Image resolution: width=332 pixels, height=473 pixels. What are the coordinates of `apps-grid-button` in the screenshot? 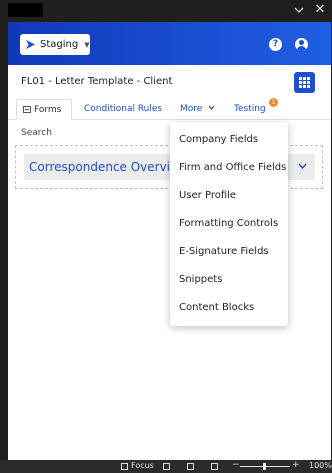 It's located at (304, 82).